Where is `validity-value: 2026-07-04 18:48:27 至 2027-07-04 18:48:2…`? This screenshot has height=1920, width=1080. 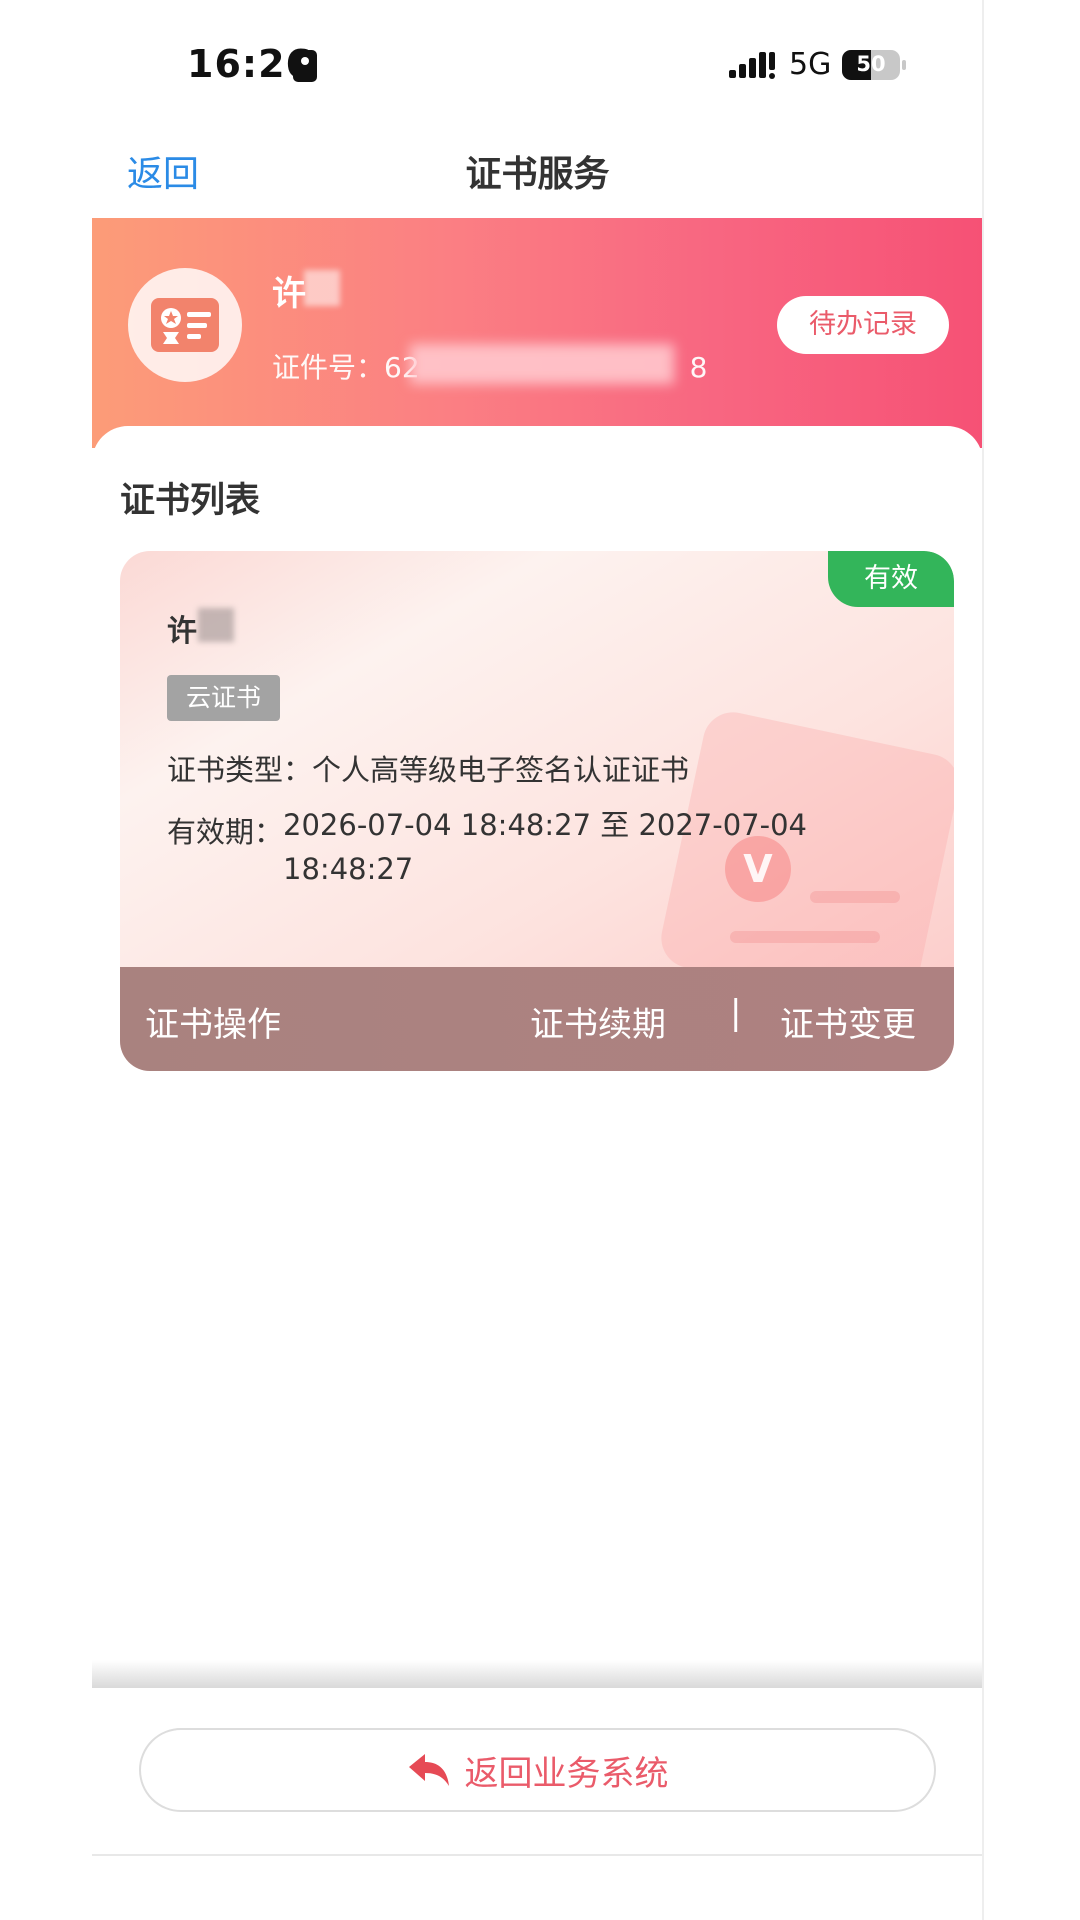
validity-value: 2026-07-04 18:48:27 至 2027-07-04 18:48:2… is located at coordinates (545, 847).